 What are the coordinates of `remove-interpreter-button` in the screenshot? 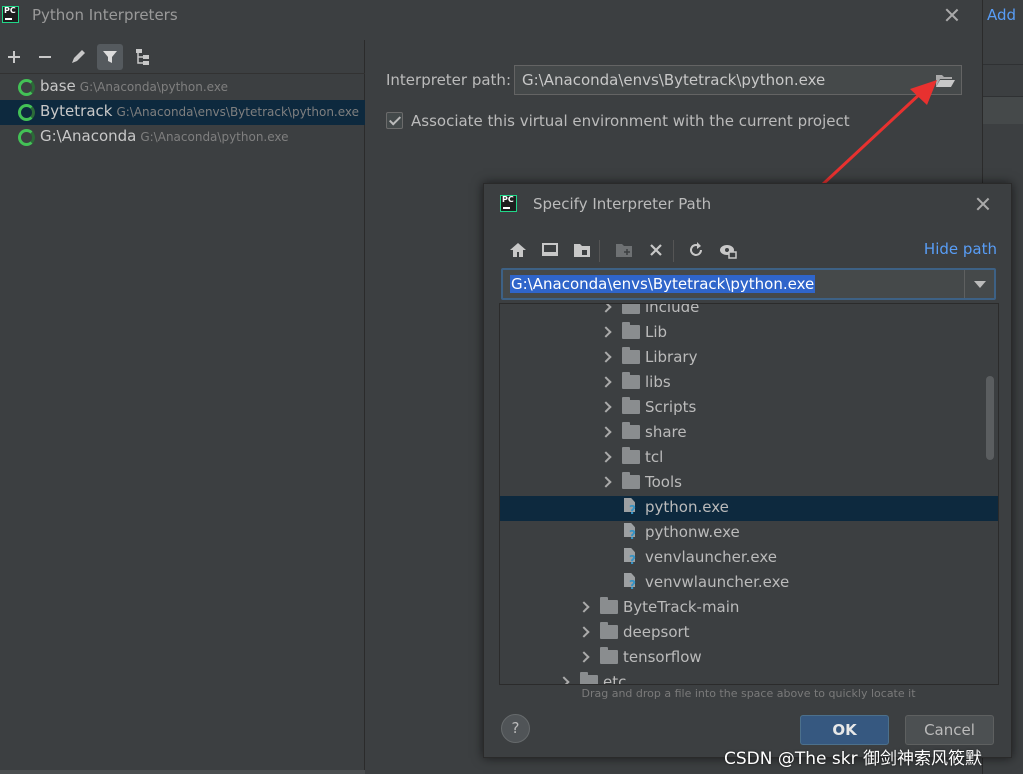 It's located at (45, 57).